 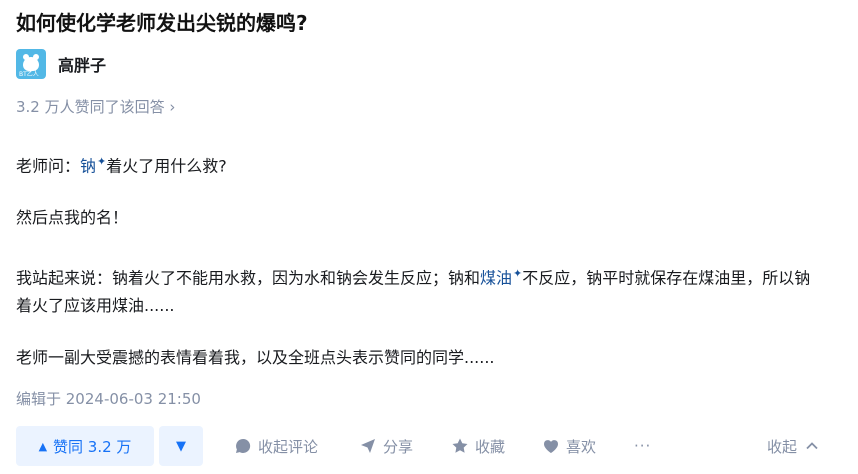 What do you see at coordinates (82, 64) in the screenshot?
I see `author-name: 高胖子` at bounding box center [82, 64].